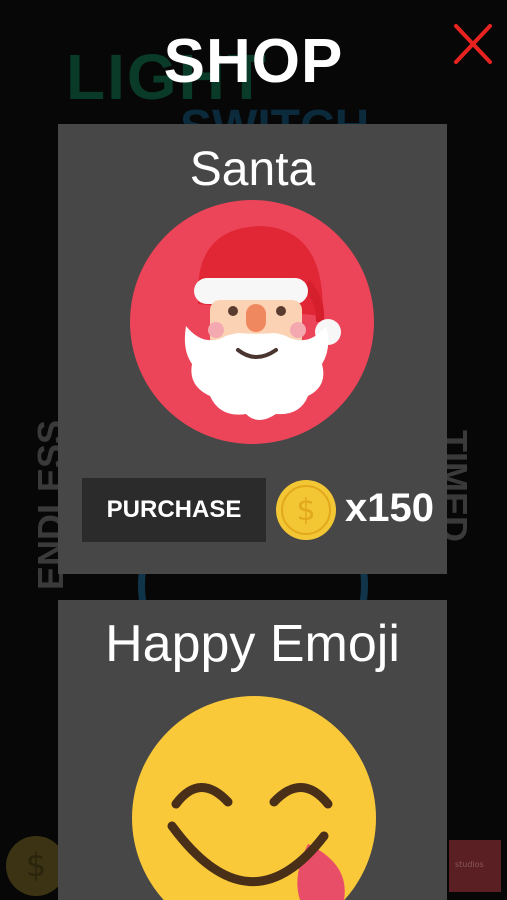 Image resolution: width=507 pixels, height=900 pixels. I want to click on santa-icon, so click(252, 322).